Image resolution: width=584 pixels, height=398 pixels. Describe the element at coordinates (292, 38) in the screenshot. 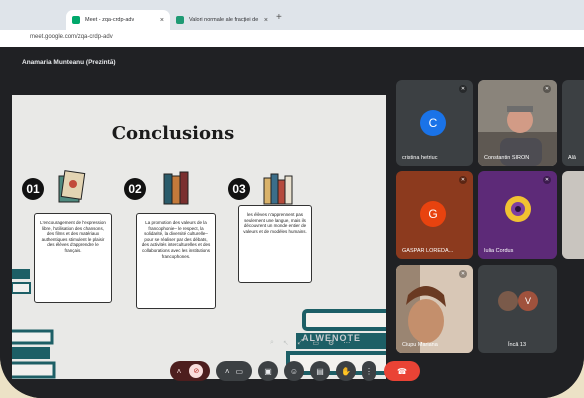

I see `address-bar: meet.google.com/zqa-crdp-adv` at that location.